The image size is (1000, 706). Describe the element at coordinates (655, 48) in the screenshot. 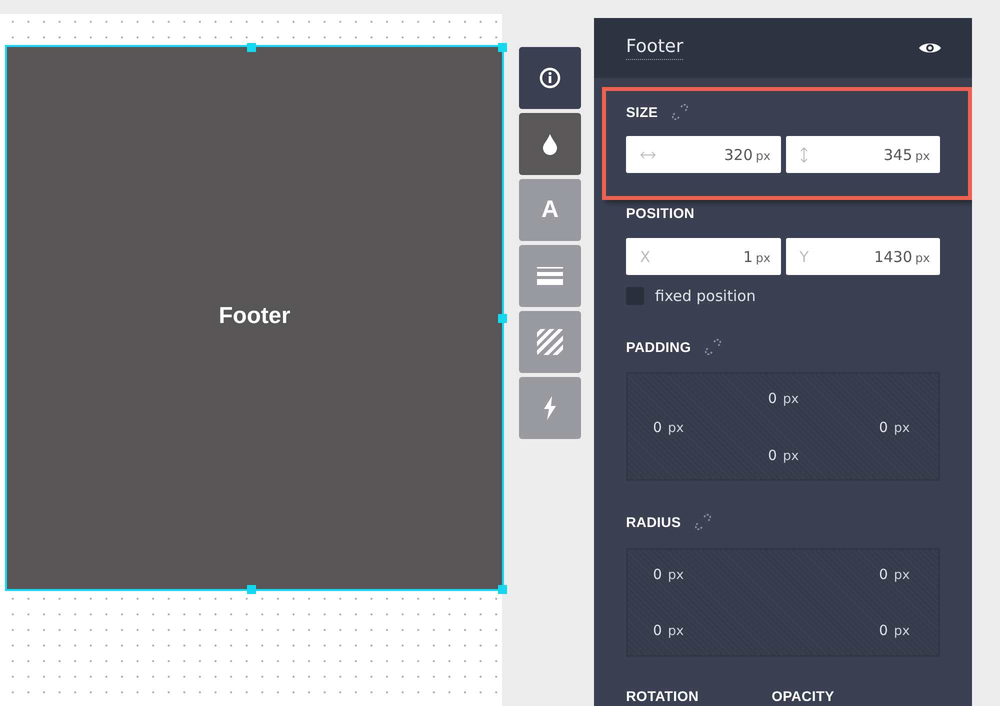

I see `panel-title: Footer` at that location.